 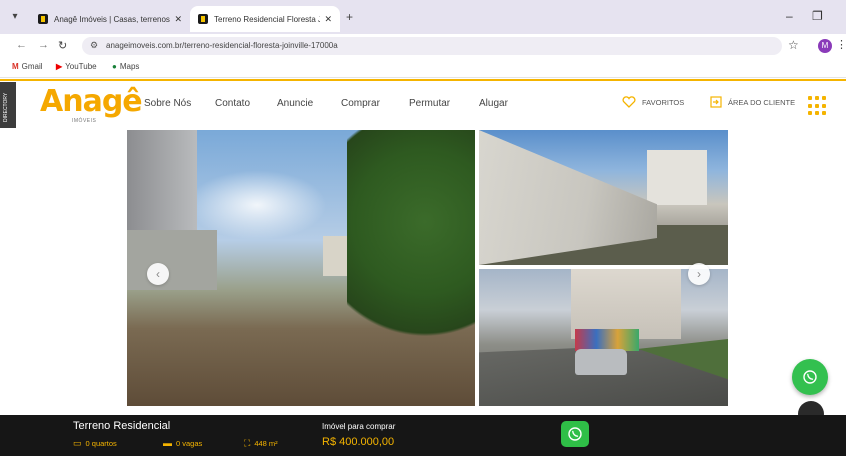 I want to click on browser-menu-icon: ⋮, so click(x=841, y=44).